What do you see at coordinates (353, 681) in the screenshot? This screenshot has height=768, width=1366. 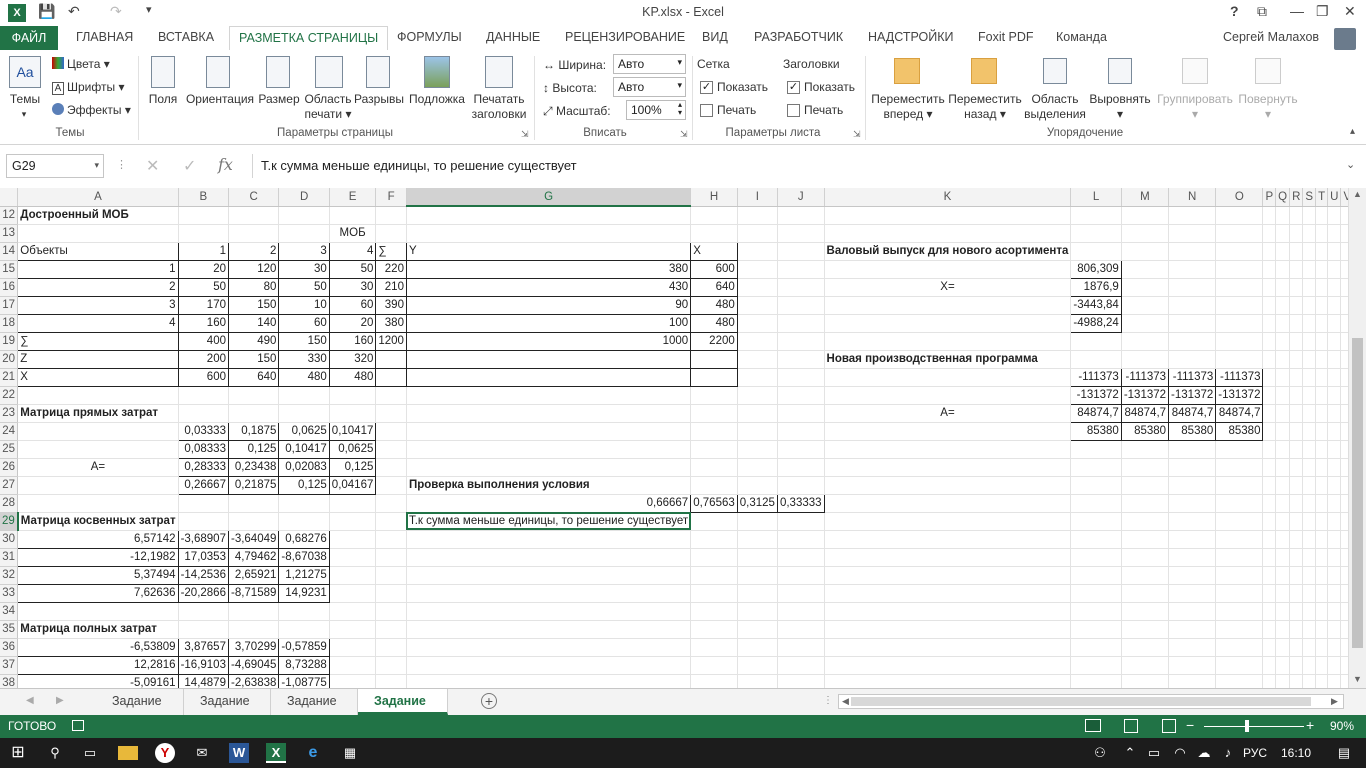 I see `cell-E38` at bounding box center [353, 681].